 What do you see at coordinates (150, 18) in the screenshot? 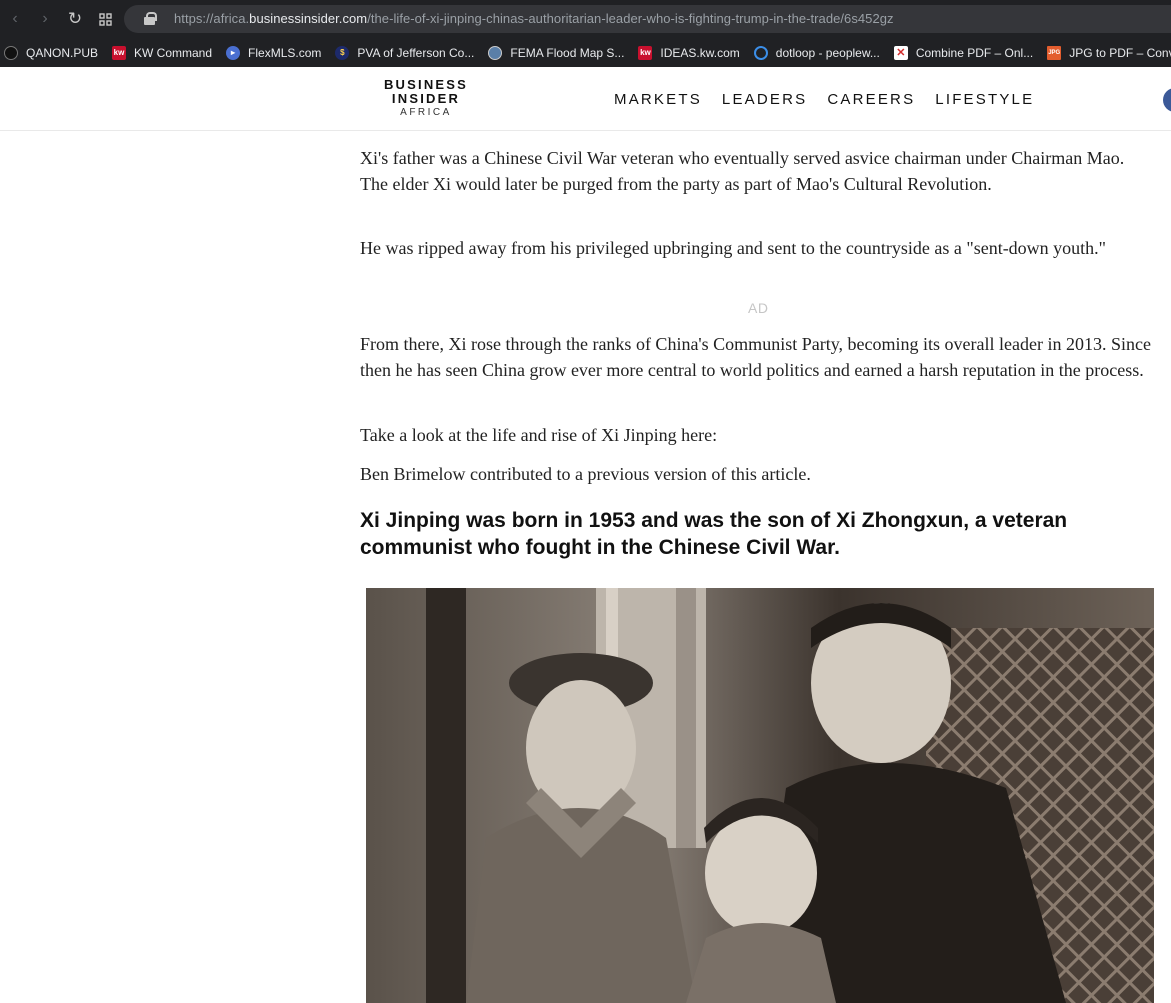
I see `lock-icon` at bounding box center [150, 18].